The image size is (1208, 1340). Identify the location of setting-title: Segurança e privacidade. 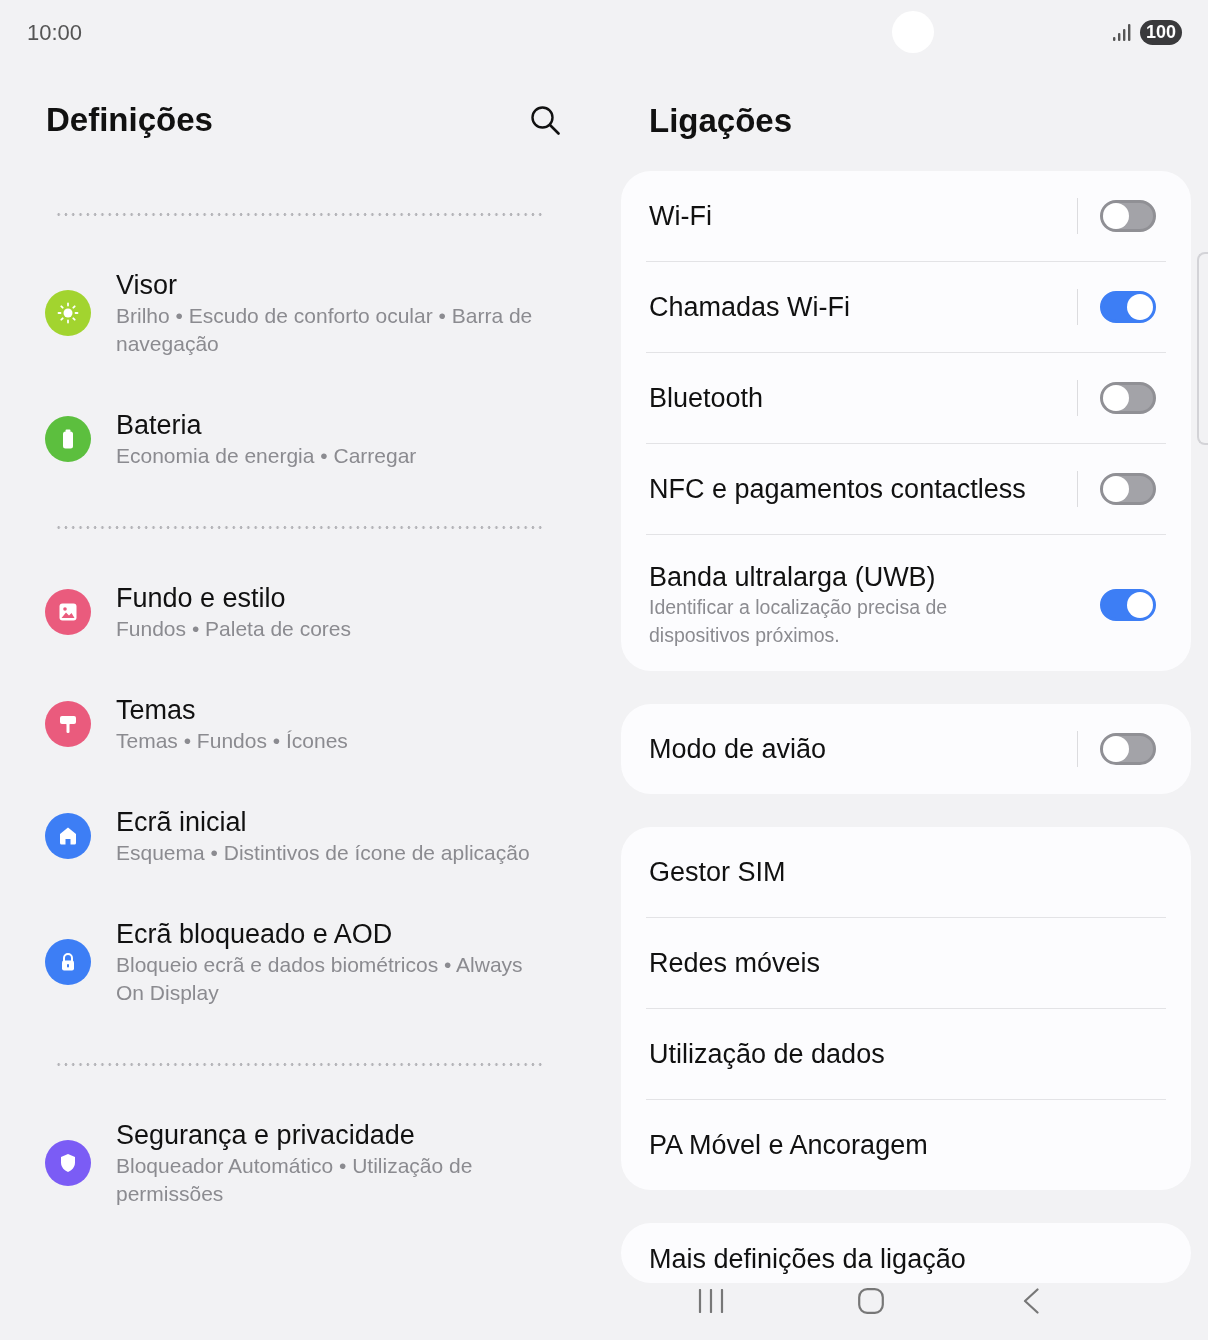
(265, 1135).